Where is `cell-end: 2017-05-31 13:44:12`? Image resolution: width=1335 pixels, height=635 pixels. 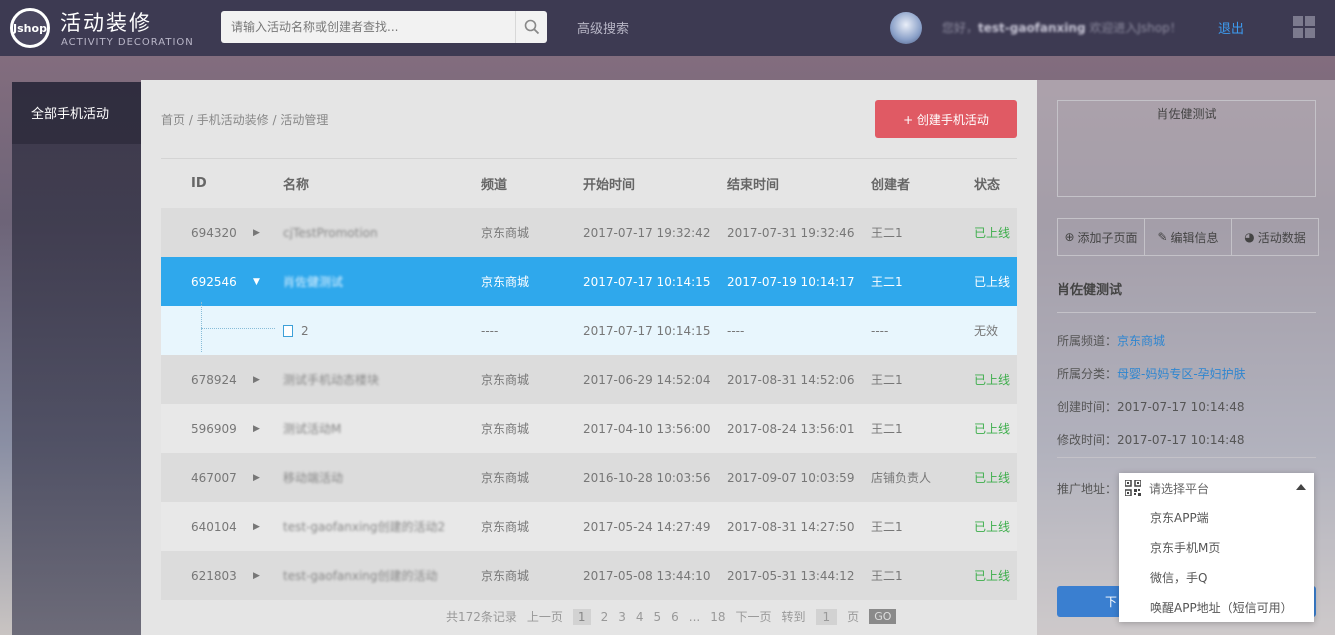
cell-end: 2017-05-31 13:44:12 is located at coordinates (791, 575).